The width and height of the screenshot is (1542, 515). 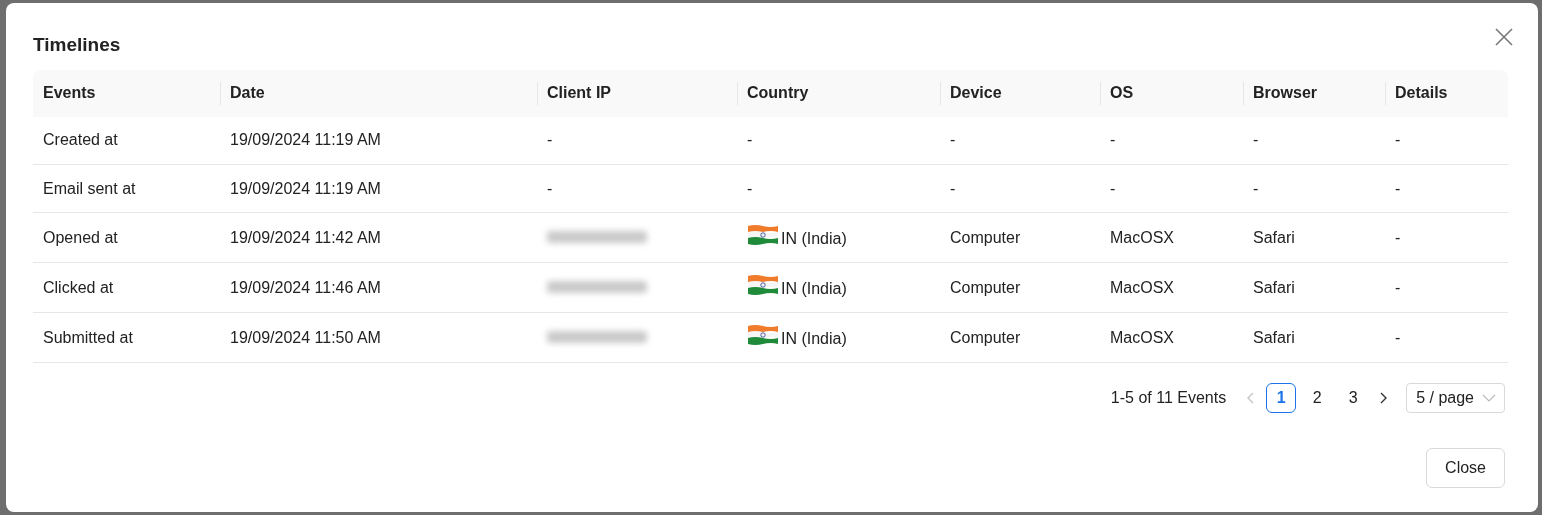 What do you see at coordinates (1020, 93) in the screenshot?
I see `column-header: Device` at bounding box center [1020, 93].